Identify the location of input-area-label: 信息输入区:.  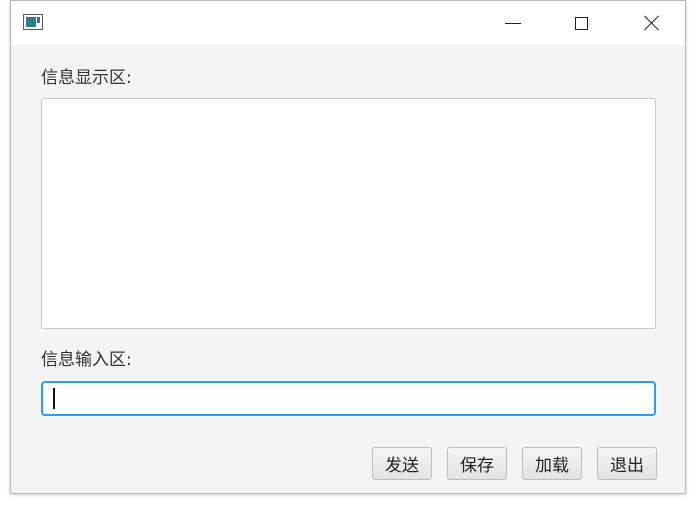
(86, 360).